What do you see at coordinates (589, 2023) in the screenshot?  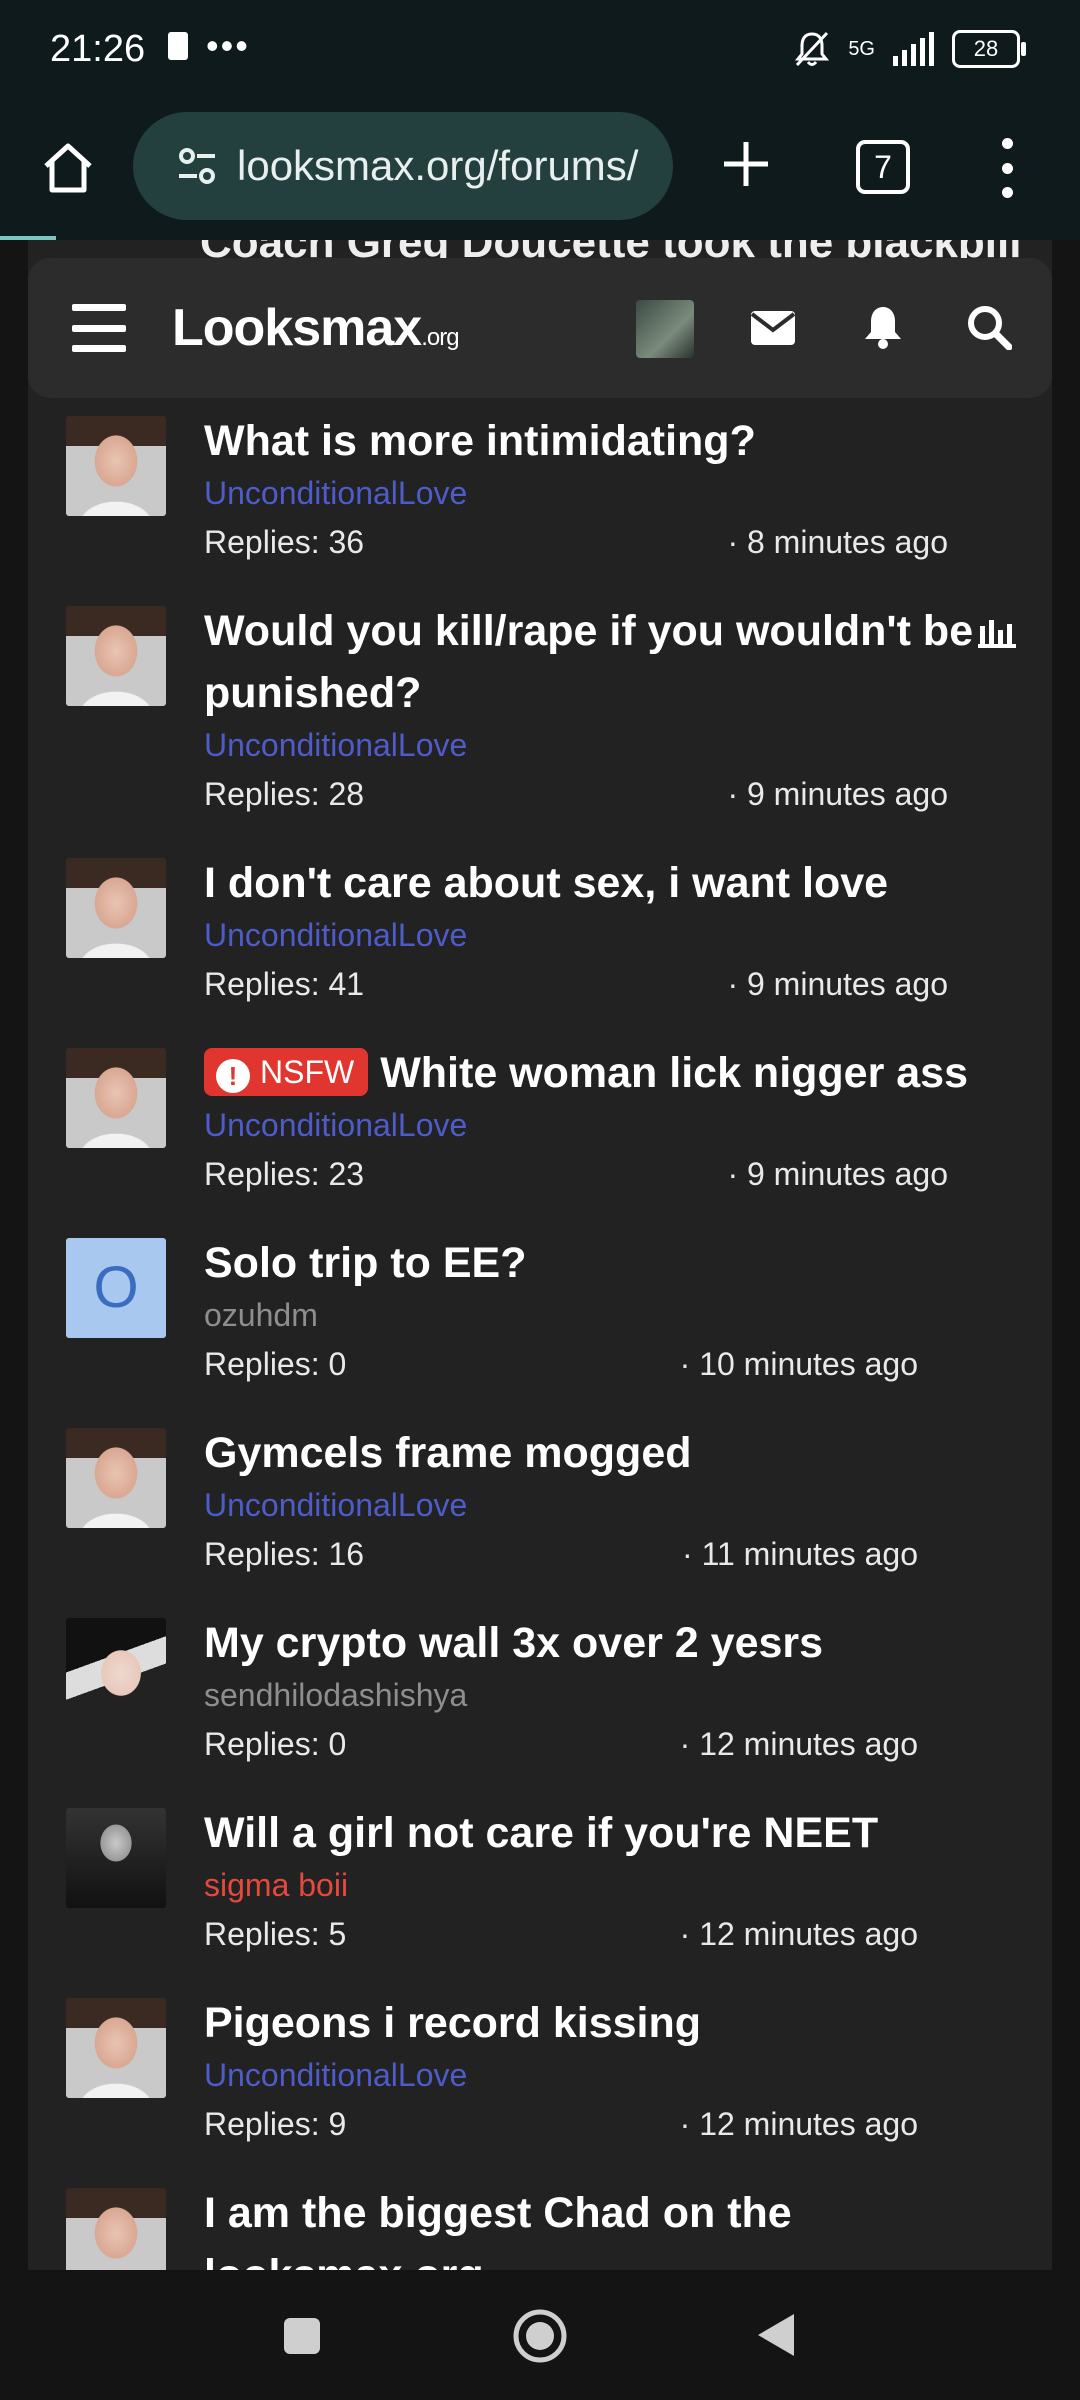 I see `thread-title: Pigeons i record kissing` at bounding box center [589, 2023].